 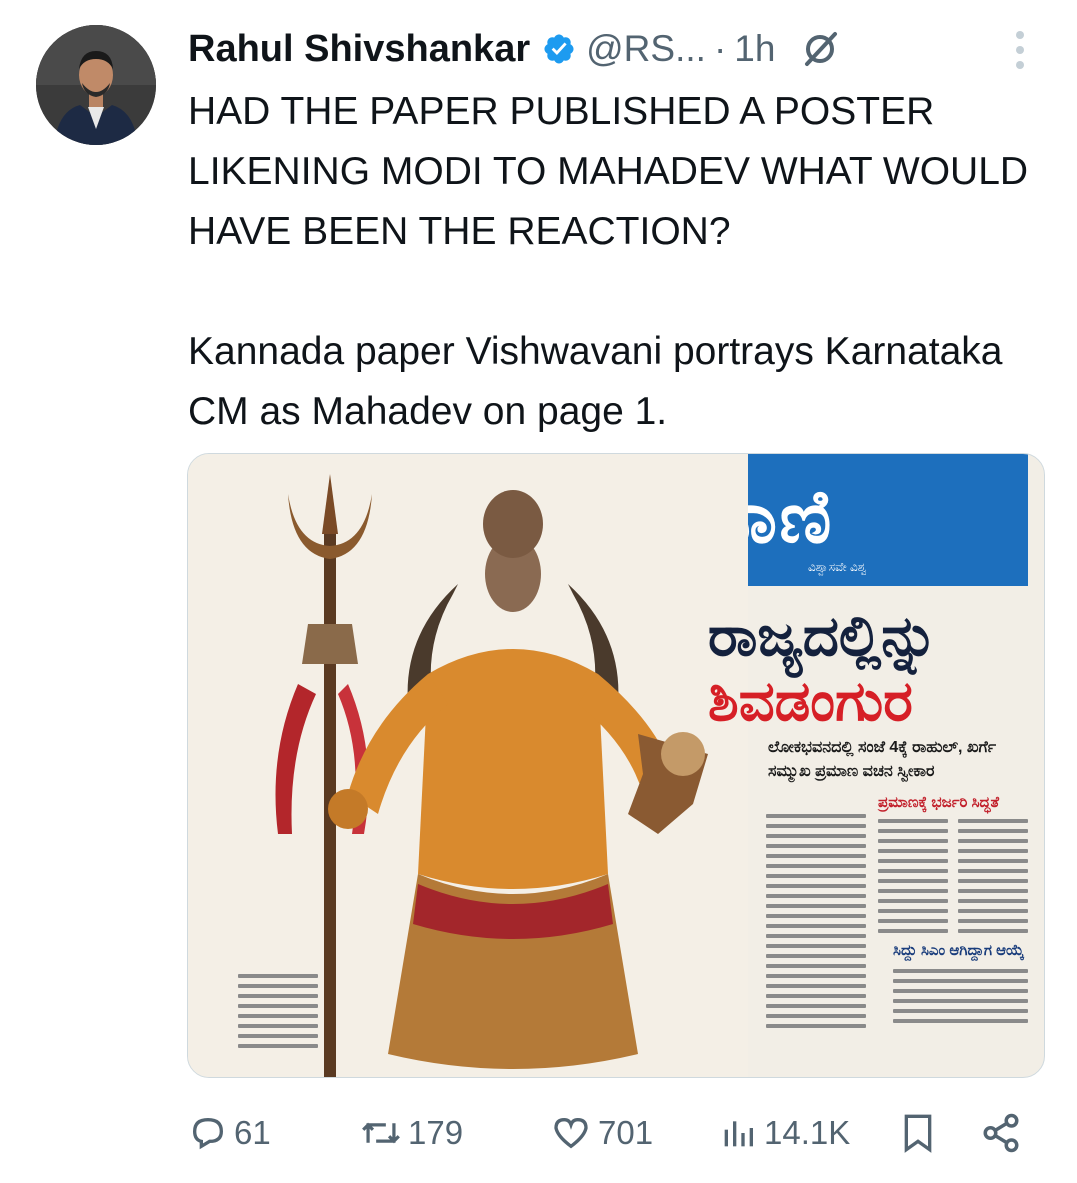 What do you see at coordinates (820, 49) in the screenshot?
I see `grok-icon` at bounding box center [820, 49].